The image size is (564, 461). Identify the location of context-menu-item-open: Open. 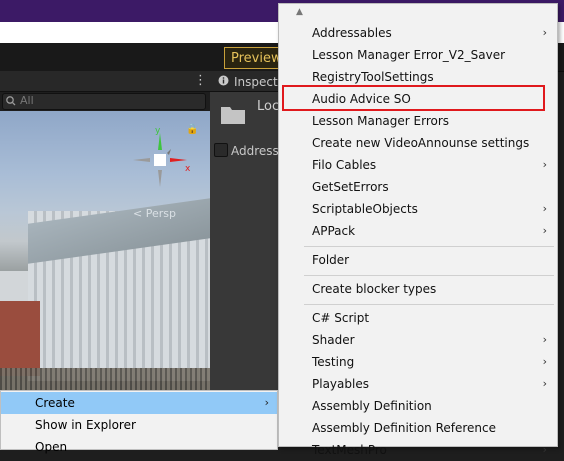
(139, 447).